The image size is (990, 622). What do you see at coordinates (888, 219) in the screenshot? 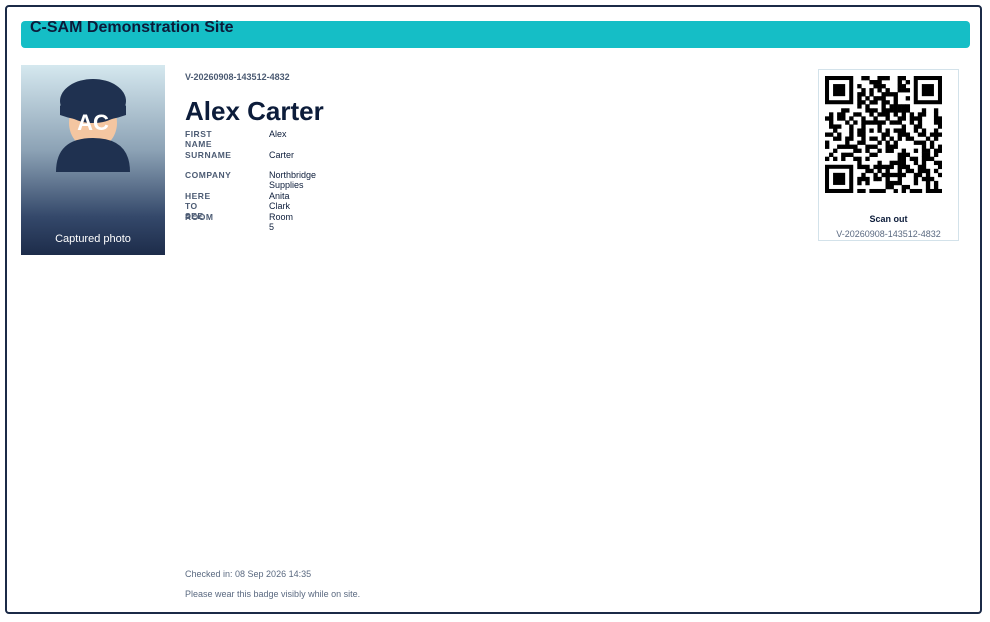
I see `qr-label: Scan out` at bounding box center [888, 219].